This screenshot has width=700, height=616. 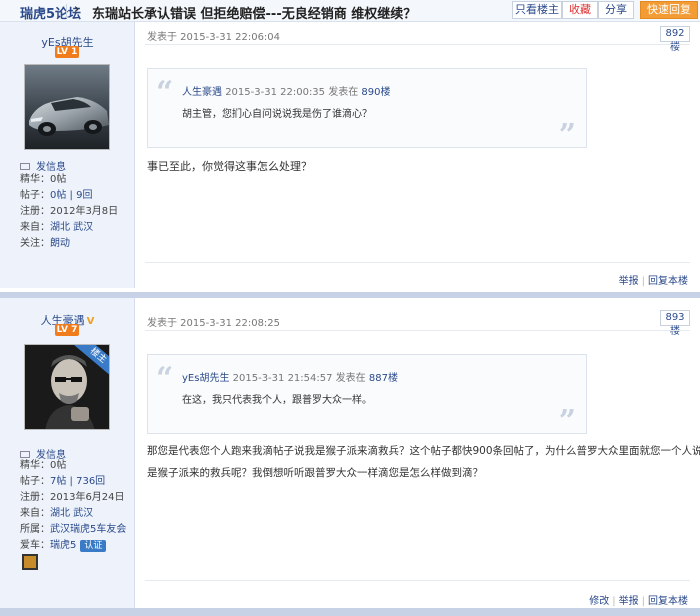 I want to click on info-label: 关注：, so click(x=35, y=243).